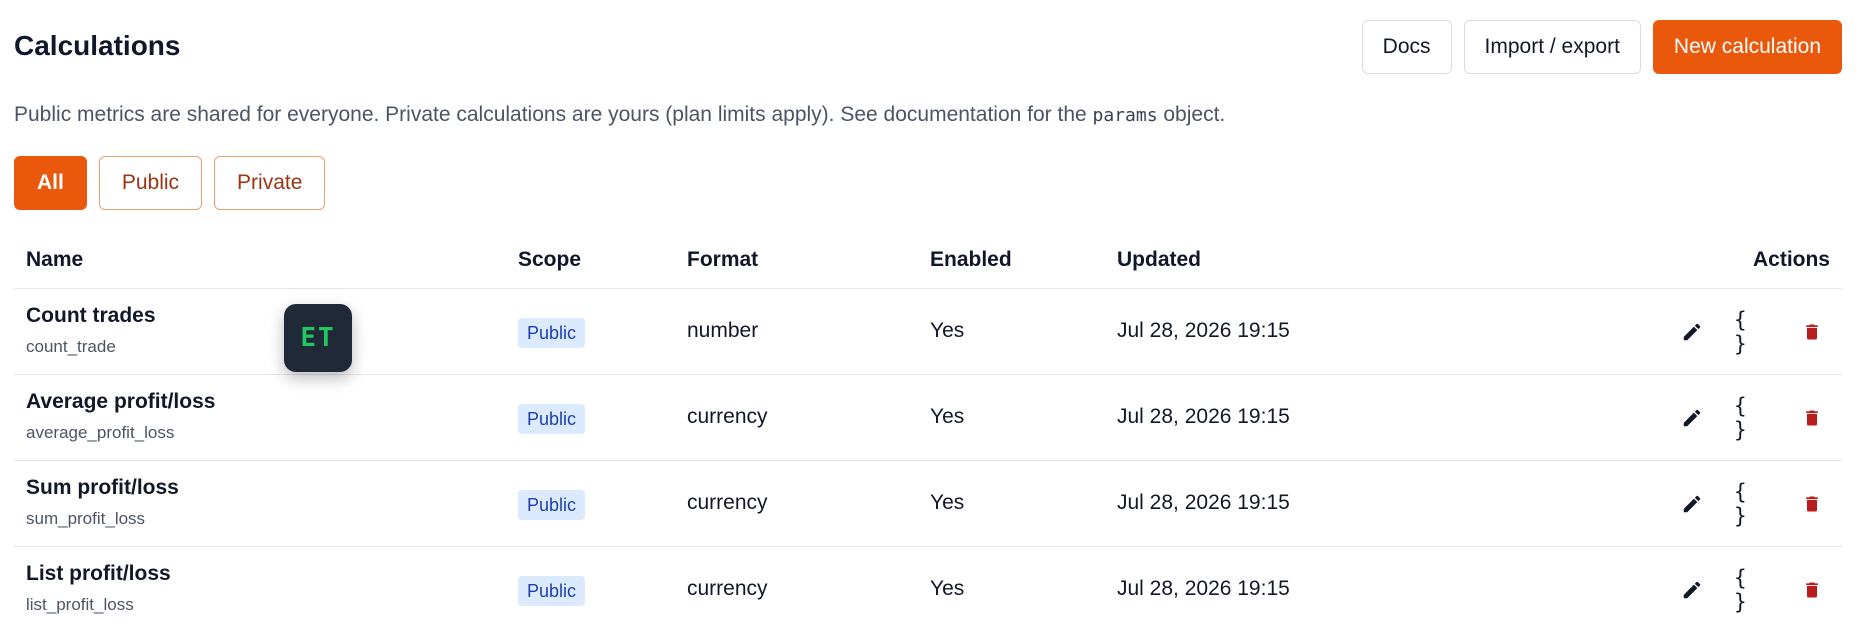  I want to click on scope-filters: All Public Private, so click(170, 183).